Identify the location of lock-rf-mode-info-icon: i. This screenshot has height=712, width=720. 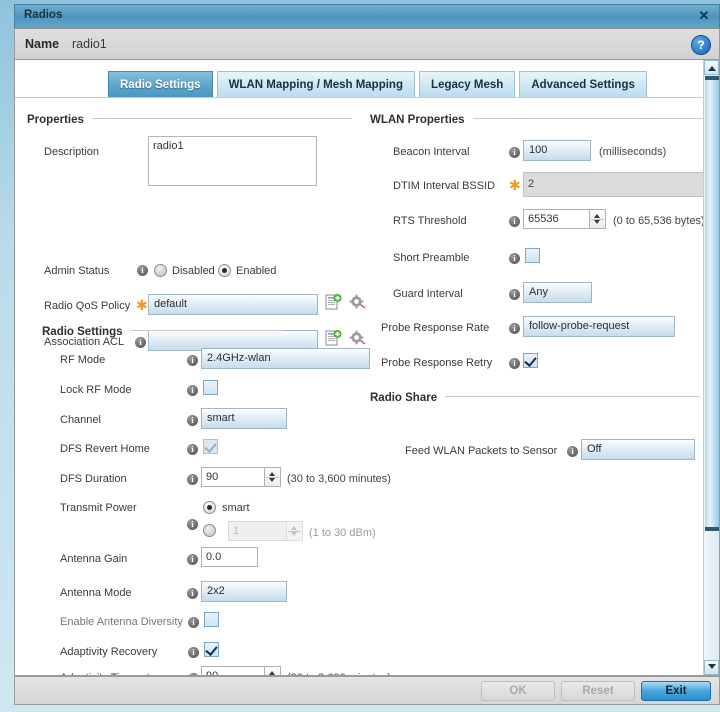
(192, 390).